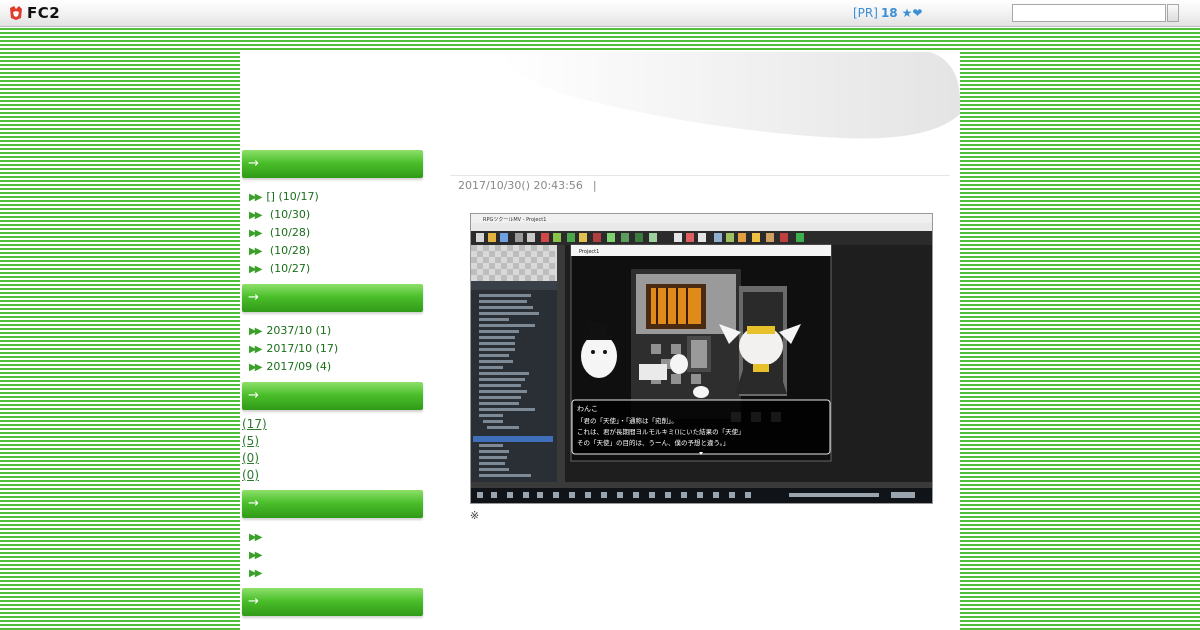 This screenshot has height=630, width=1200. I want to click on app-title: RPGツクールMV - Project1, so click(514, 220).